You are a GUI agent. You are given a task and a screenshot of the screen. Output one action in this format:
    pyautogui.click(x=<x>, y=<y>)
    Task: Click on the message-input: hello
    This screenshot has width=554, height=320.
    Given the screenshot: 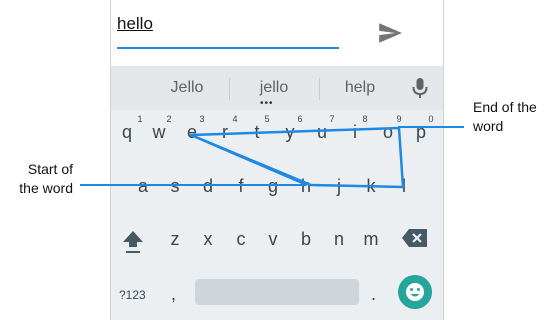 What is the action you would take?
    pyautogui.click(x=135, y=24)
    